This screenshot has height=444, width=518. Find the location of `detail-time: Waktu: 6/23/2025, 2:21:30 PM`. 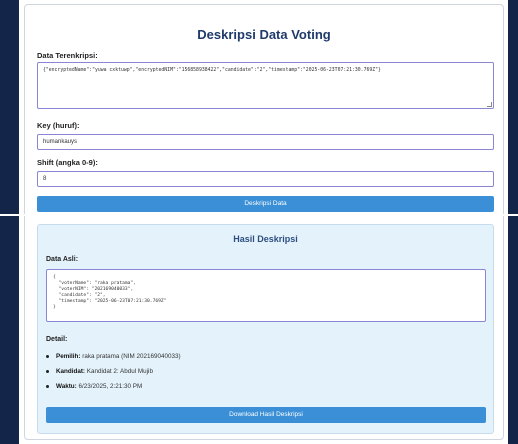

detail-time: Waktu: 6/23/2025, 2:21:30 PM is located at coordinates (113, 389).